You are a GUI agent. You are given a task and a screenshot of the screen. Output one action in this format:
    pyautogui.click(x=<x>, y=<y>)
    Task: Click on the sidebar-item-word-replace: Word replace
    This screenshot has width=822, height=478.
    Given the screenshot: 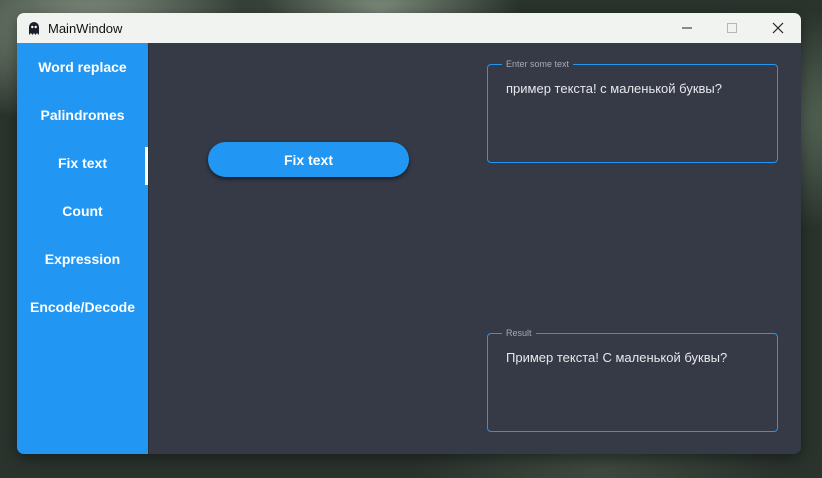 What is the action you would take?
    pyautogui.click(x=82, y=67)
    